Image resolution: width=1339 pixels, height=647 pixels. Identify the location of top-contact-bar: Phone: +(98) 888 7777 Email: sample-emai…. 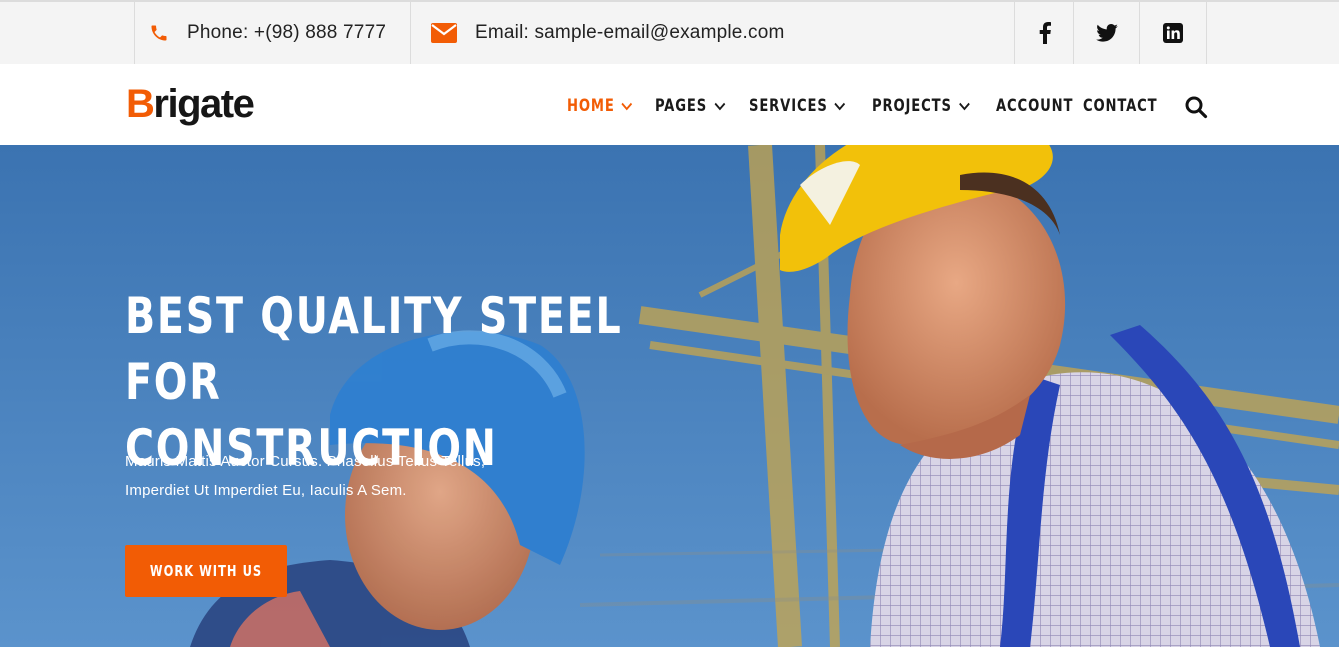
(669, 32).